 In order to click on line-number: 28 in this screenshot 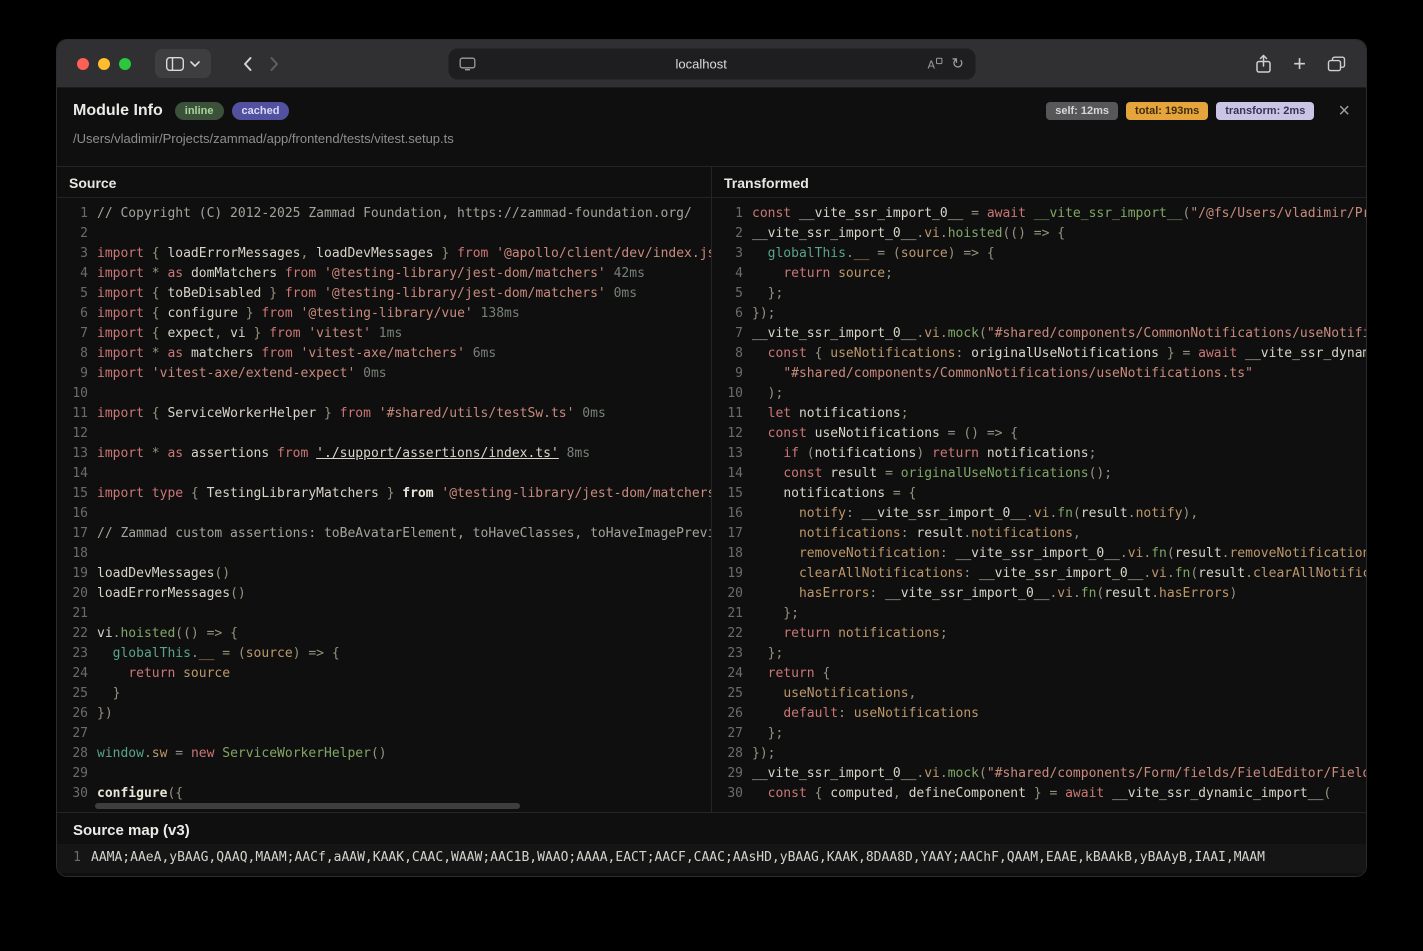, I will do `click(80, 753)`.